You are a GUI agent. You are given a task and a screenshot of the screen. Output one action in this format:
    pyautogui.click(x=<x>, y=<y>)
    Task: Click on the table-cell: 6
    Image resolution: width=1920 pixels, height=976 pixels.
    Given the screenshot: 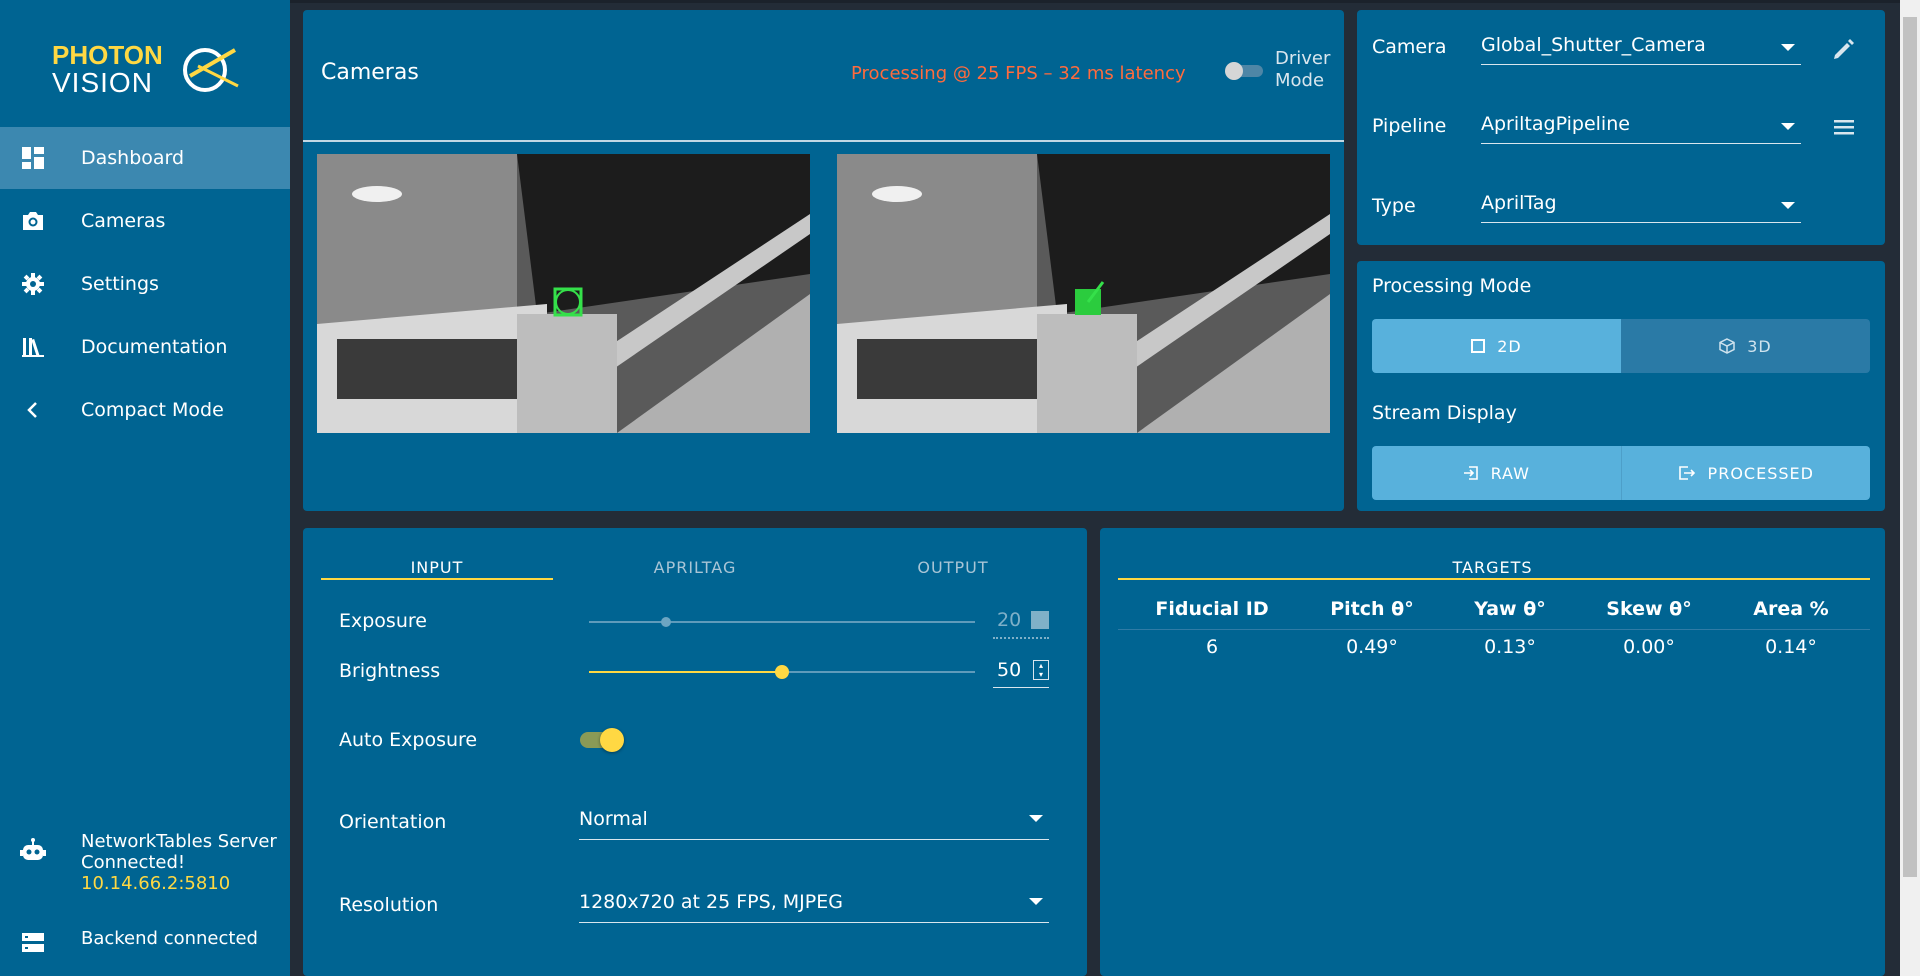 What is the action you would take?
    pyautogui.click(x=1212, y=647)
    